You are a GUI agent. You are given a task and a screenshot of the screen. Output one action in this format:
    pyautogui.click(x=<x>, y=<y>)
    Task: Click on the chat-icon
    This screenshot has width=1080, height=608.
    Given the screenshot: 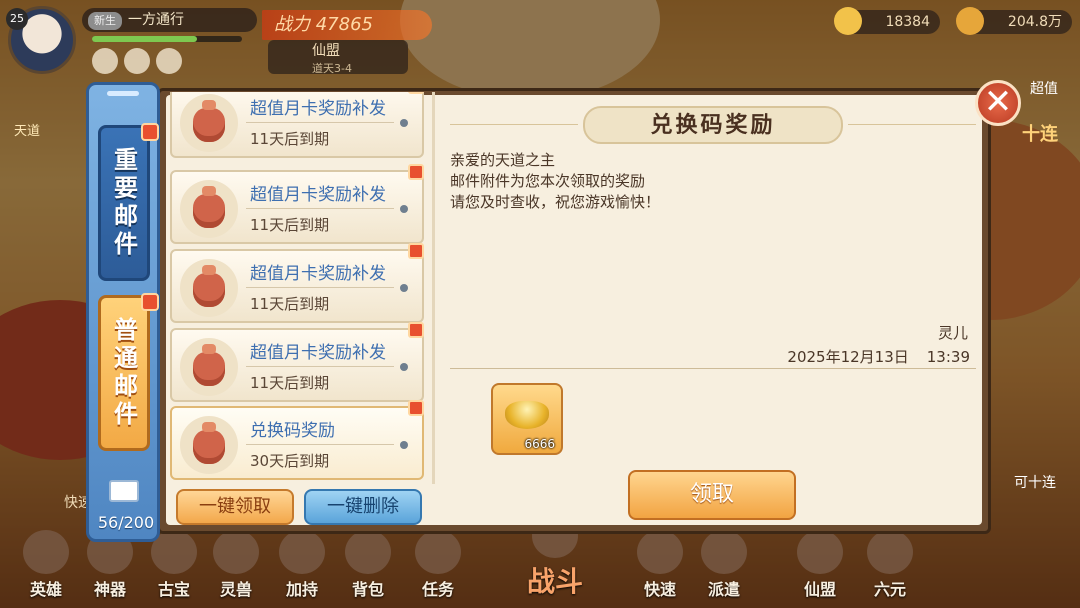 What is the action you would take?
    pyautogui.click(x=137, y=61)
    